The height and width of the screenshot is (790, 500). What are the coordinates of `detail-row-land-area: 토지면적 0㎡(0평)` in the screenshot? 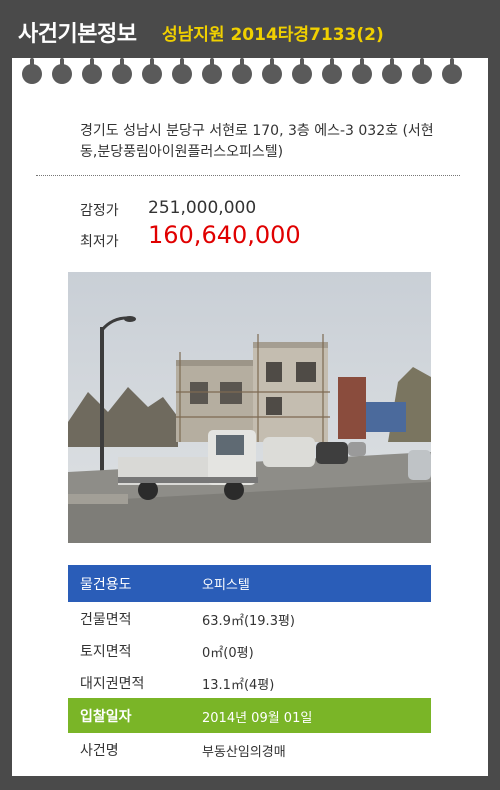 It's located at (249, 650).